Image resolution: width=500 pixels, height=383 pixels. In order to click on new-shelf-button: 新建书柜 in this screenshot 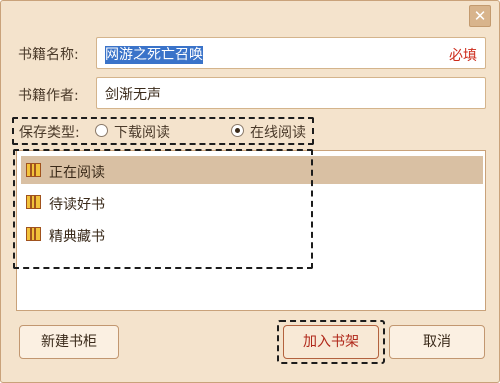, I will do `click(69, 342)`.